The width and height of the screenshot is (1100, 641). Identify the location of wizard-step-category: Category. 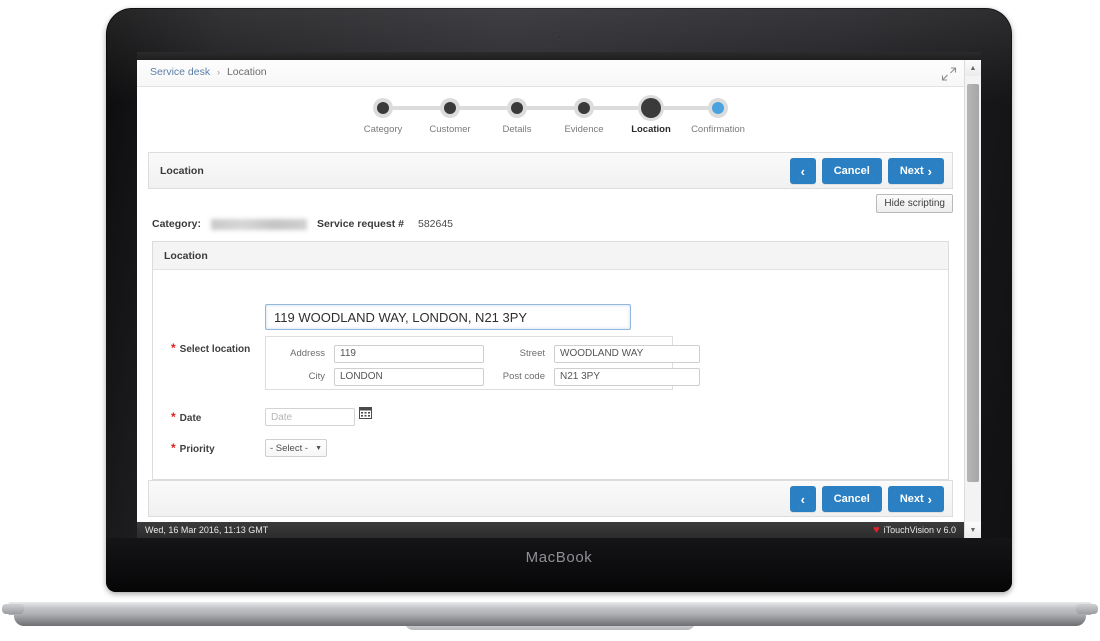
(400, 116).